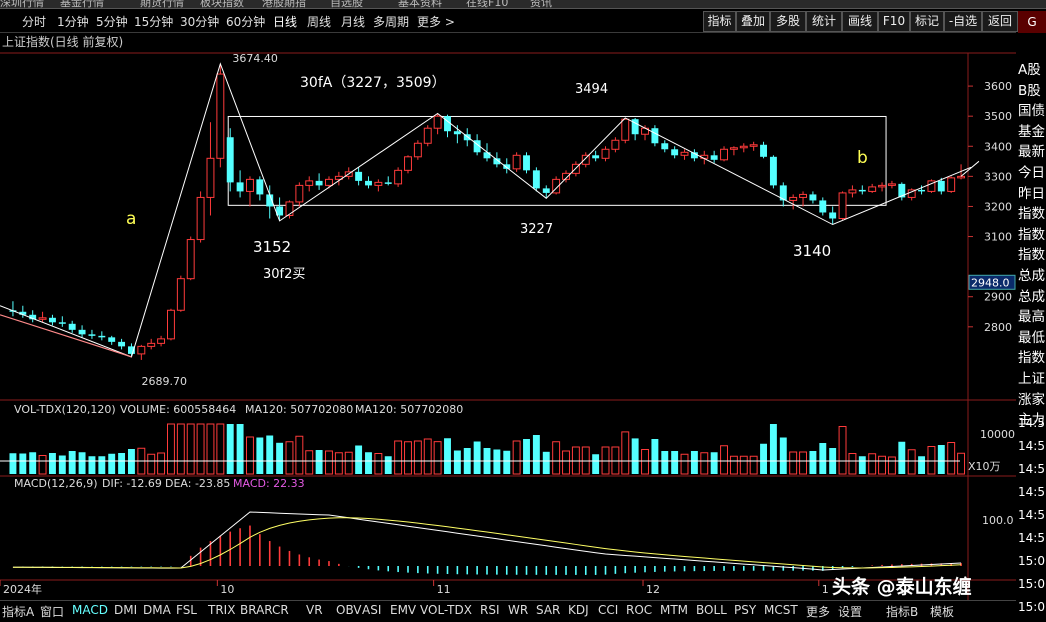  I want to click on indicator-tab: 模板, so click(942, 611).